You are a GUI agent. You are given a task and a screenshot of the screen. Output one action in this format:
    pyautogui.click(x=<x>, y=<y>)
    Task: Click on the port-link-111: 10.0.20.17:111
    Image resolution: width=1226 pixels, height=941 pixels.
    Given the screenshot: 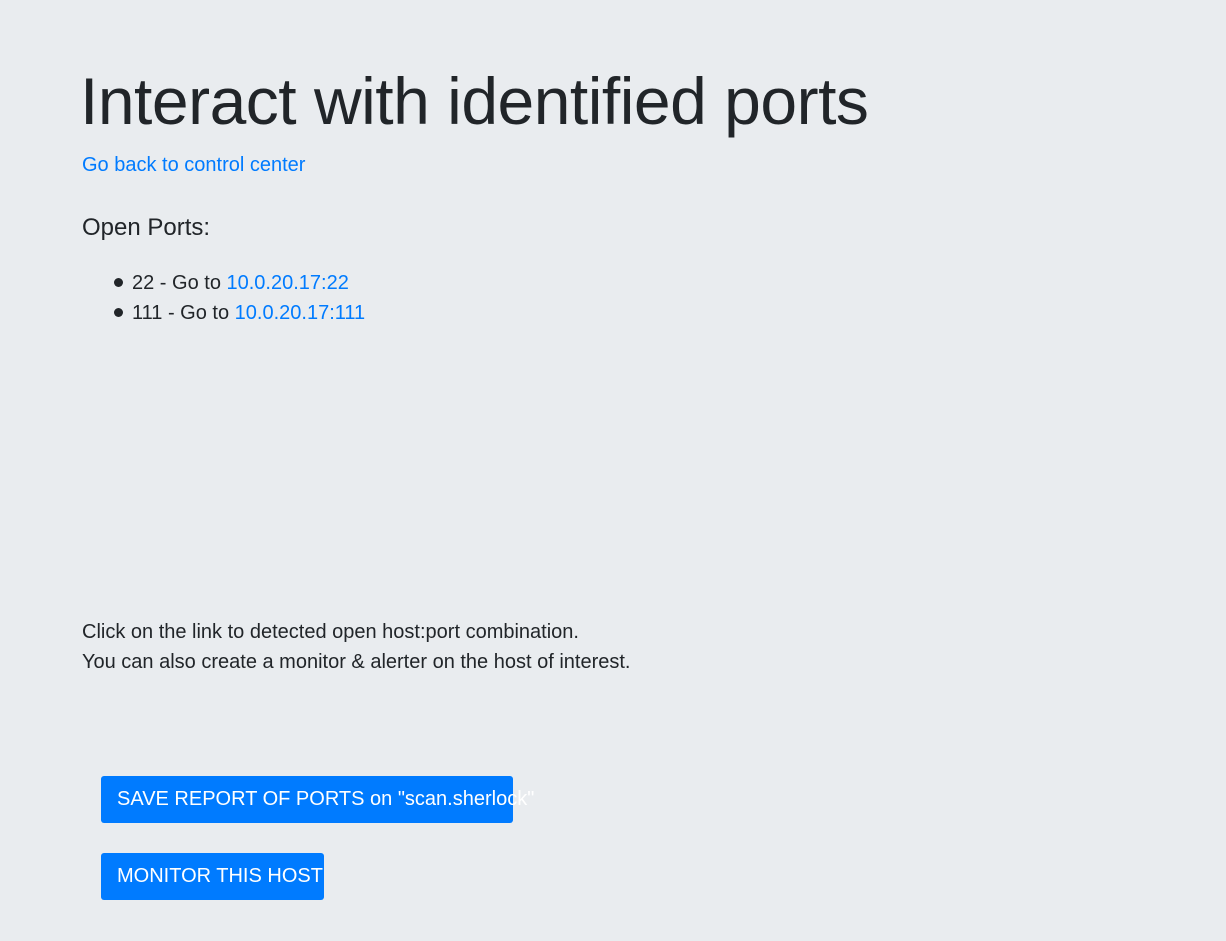 What is the action you would take?
    pyautogui.click(x=300, y=313)
    